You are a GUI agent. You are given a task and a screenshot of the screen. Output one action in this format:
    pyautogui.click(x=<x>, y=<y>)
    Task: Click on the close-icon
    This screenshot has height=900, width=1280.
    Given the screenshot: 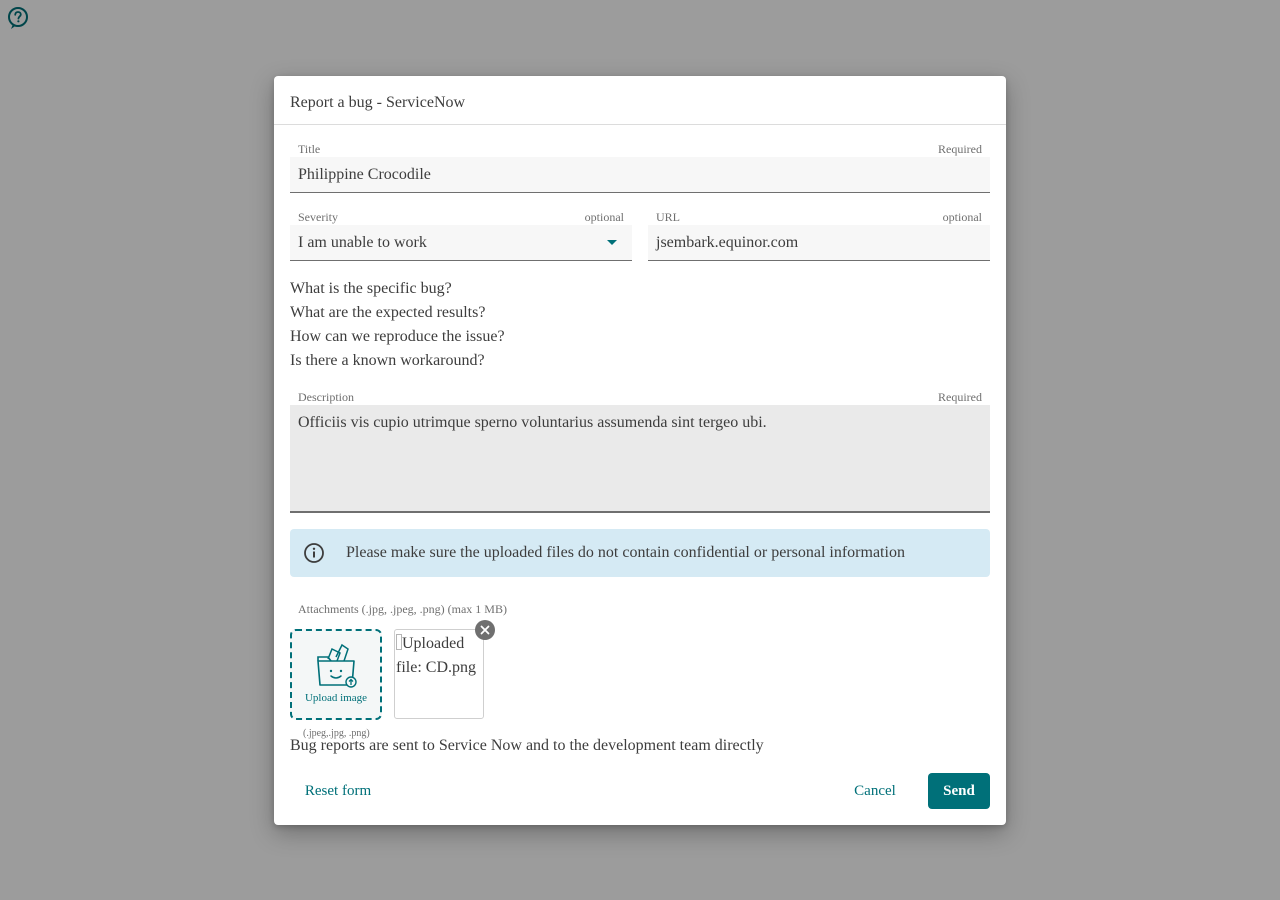 What is the action you would take?
    pyautogui.click(x=485, y=630)
    